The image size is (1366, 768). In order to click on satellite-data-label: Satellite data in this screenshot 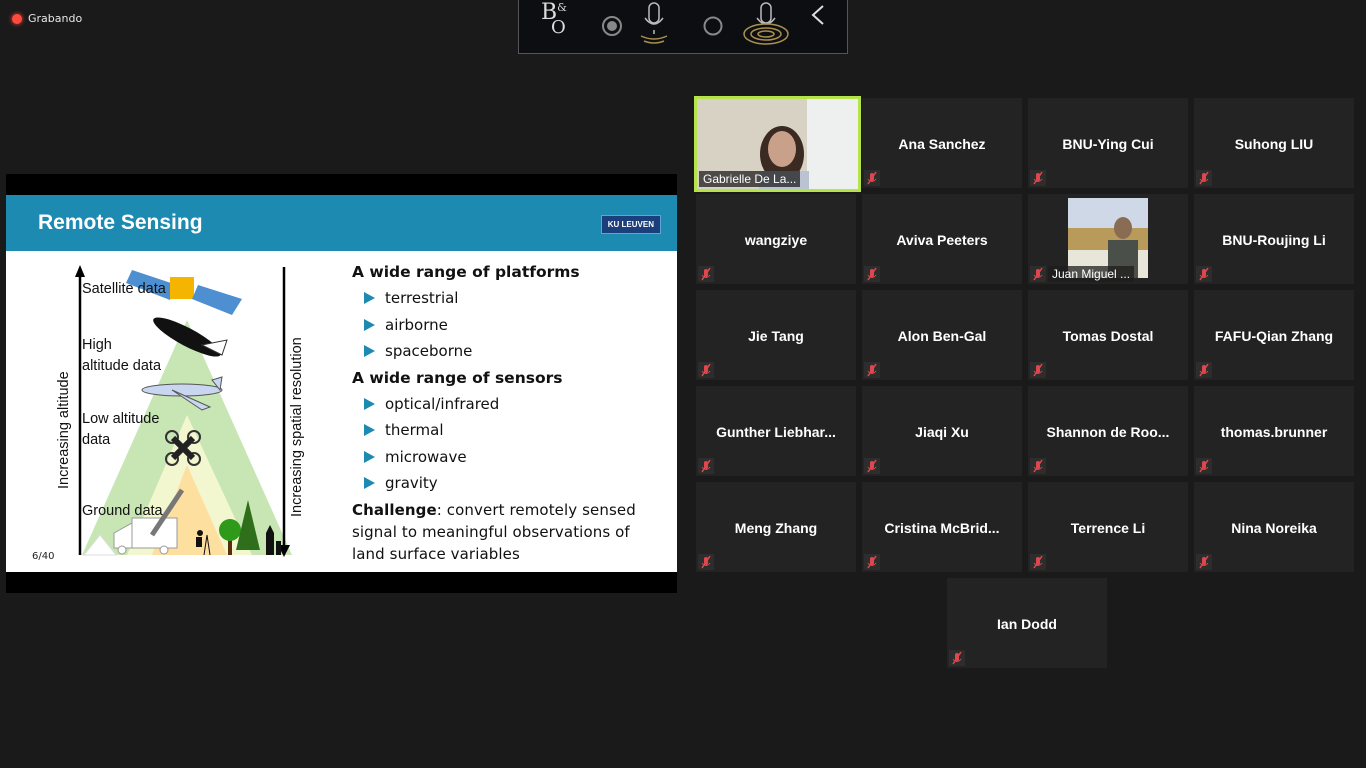, I will do `click(124, 289)`.